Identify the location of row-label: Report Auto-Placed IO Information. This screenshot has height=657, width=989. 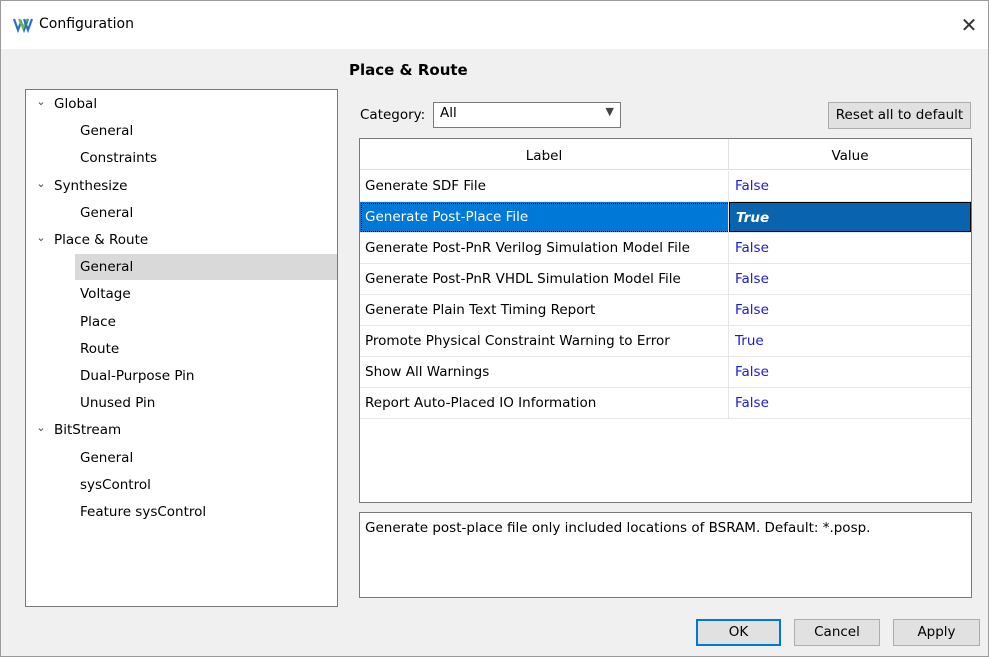
(544, 403).